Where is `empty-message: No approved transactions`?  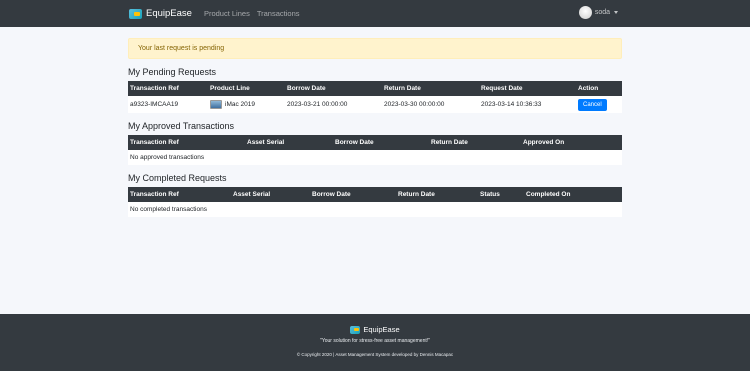
empty-message: No approved transactions is located at coordinates (167, 157).